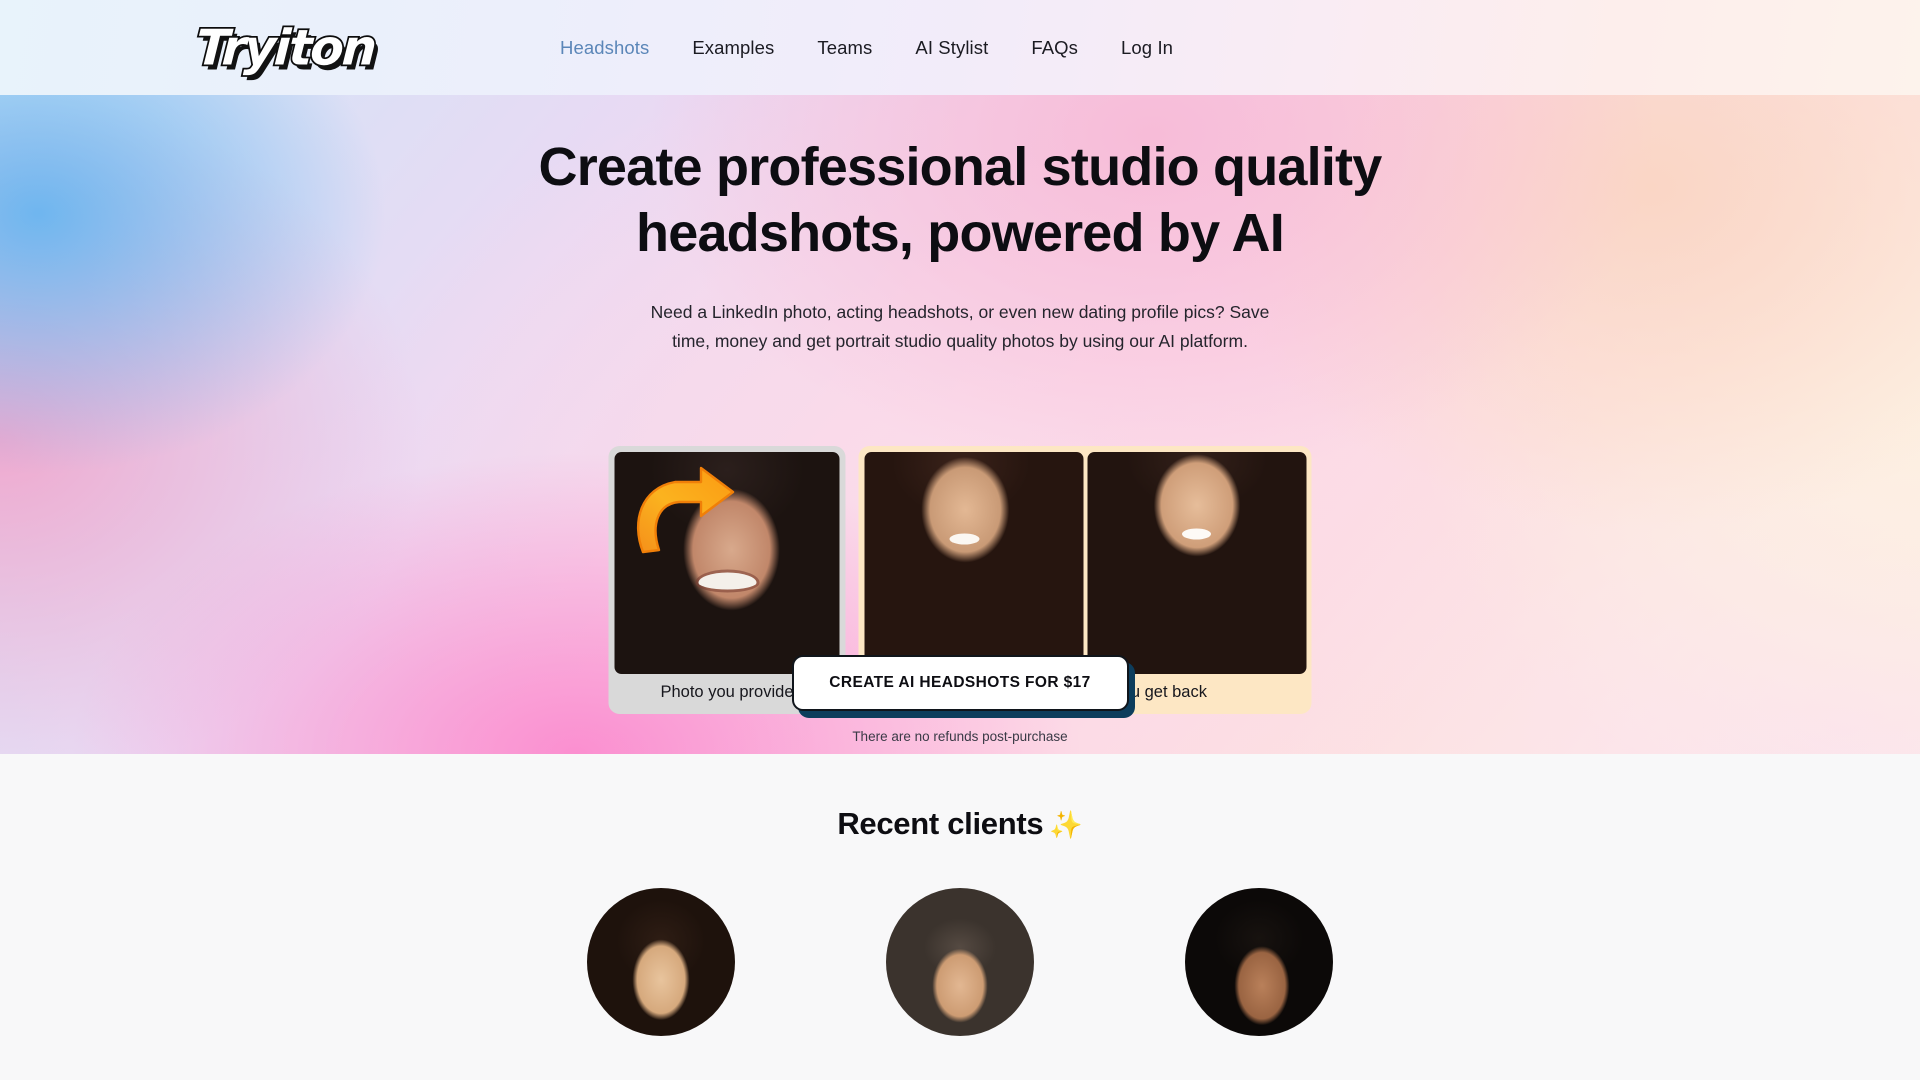  Describe the element at coordinates (604, 48) in the screenshot. I see `nav-item-headshots: Headshots` at that location.